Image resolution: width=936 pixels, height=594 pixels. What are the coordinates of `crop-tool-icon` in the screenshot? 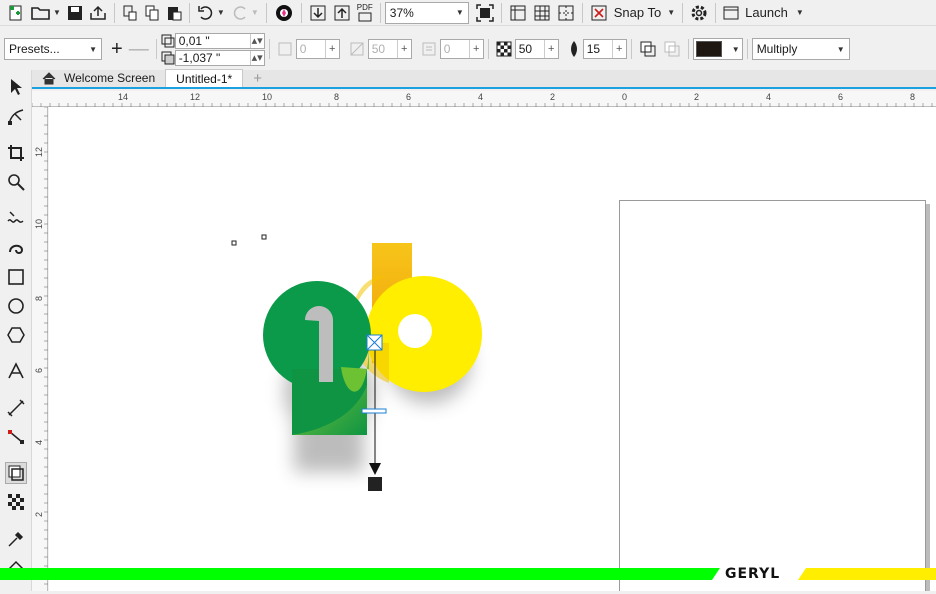 It's located at (16, 153).